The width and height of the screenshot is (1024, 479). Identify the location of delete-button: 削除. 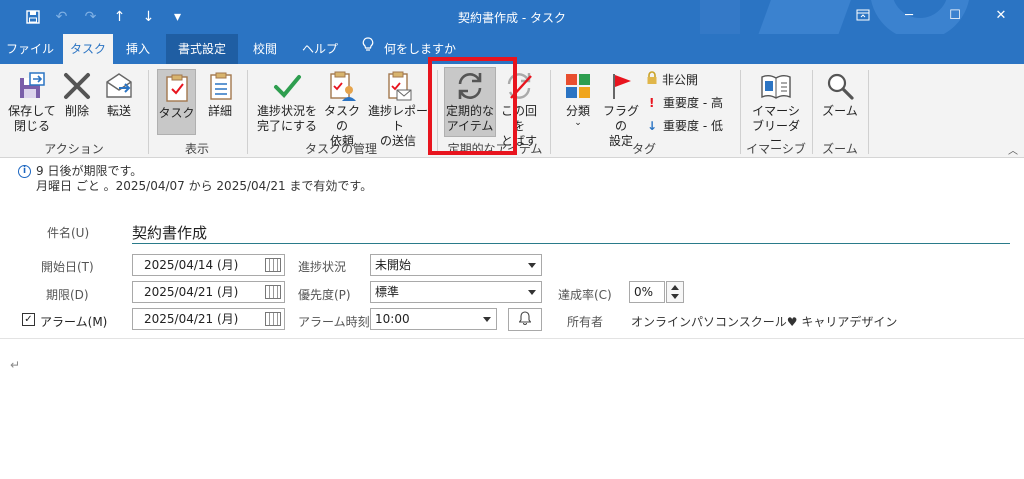
(77, 93).